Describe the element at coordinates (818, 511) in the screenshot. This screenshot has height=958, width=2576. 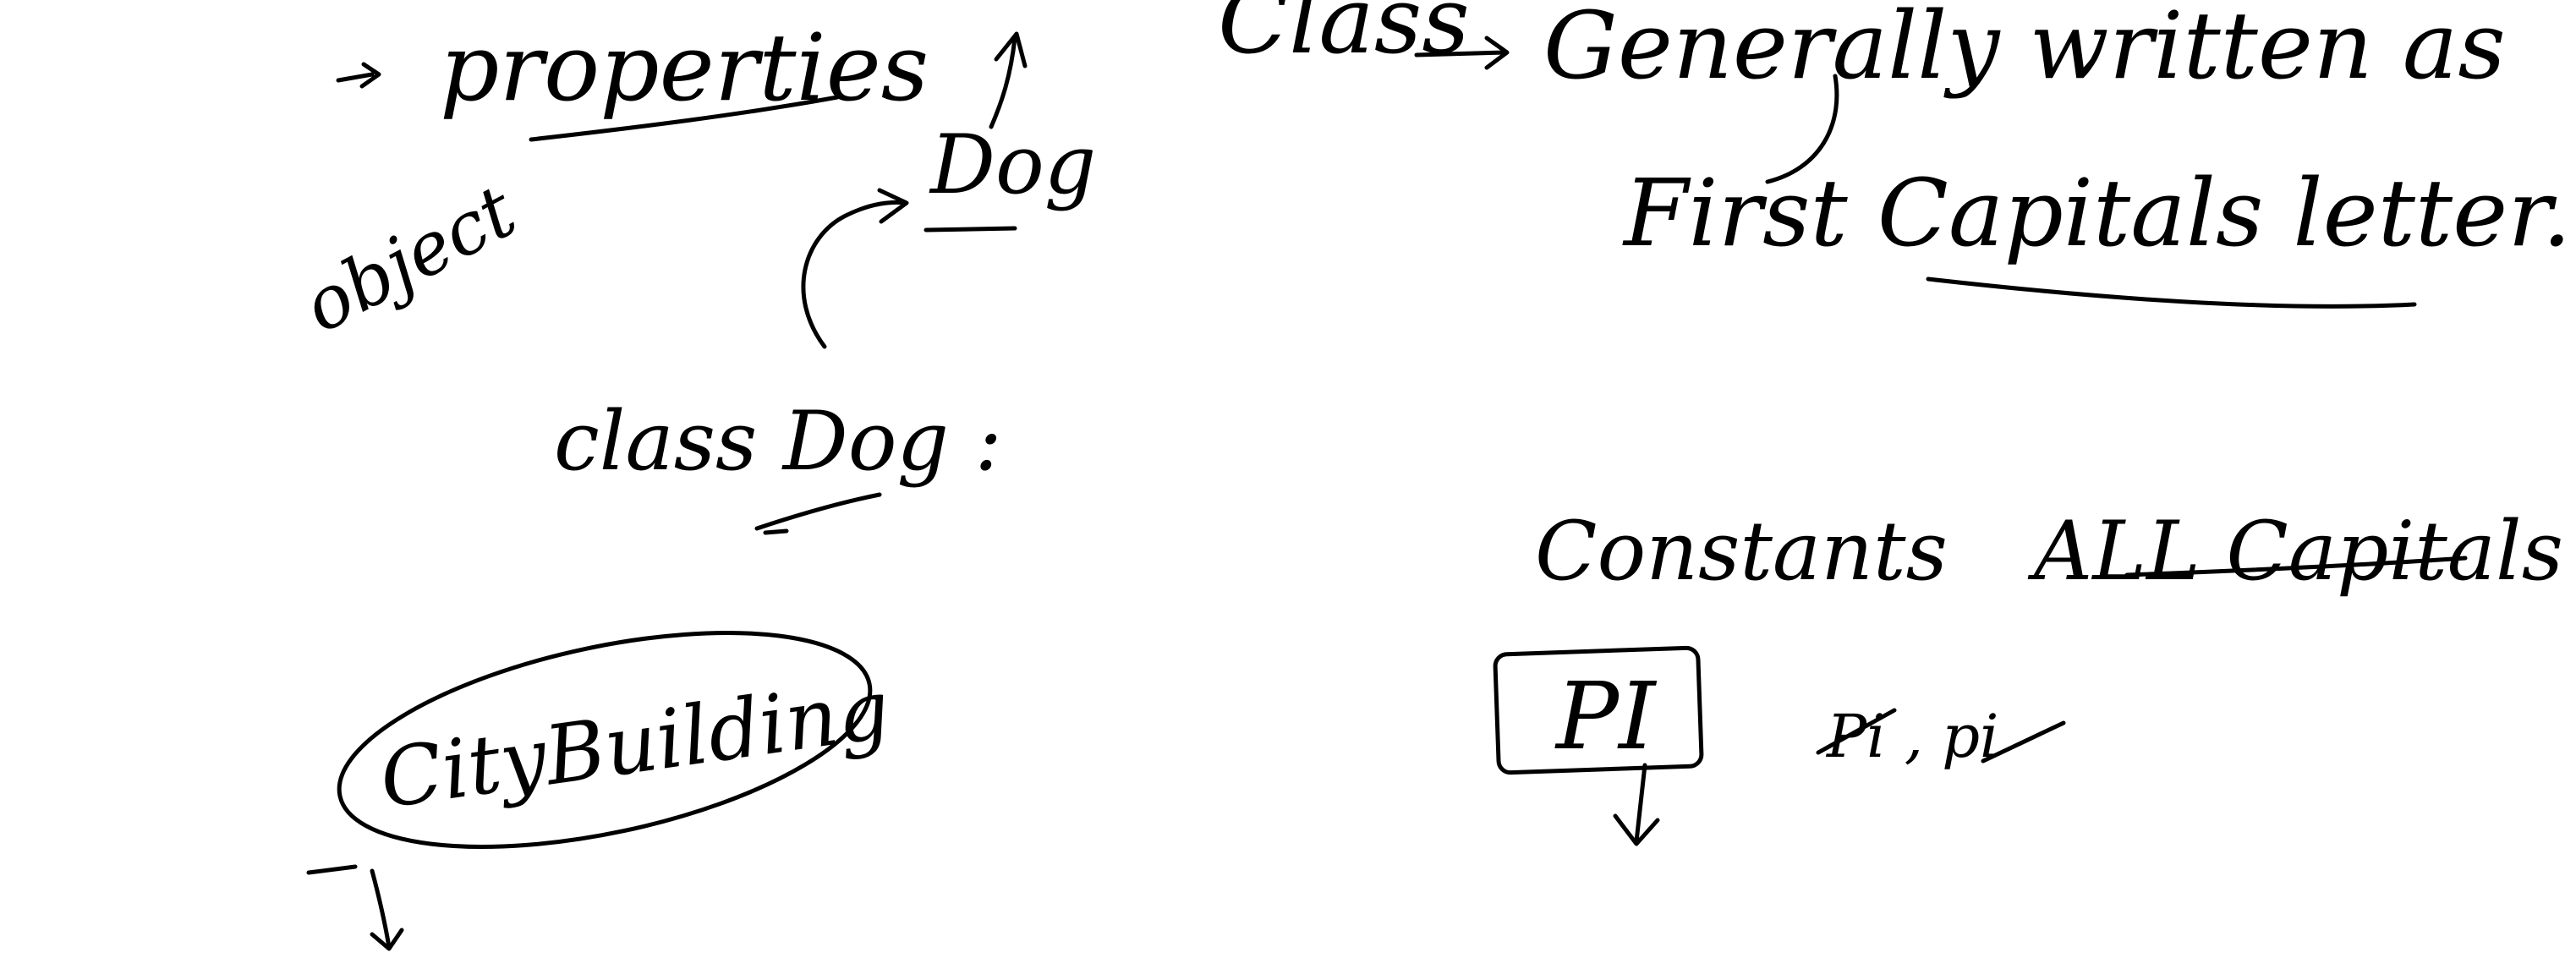
I see `class-dog-underline` at that location.